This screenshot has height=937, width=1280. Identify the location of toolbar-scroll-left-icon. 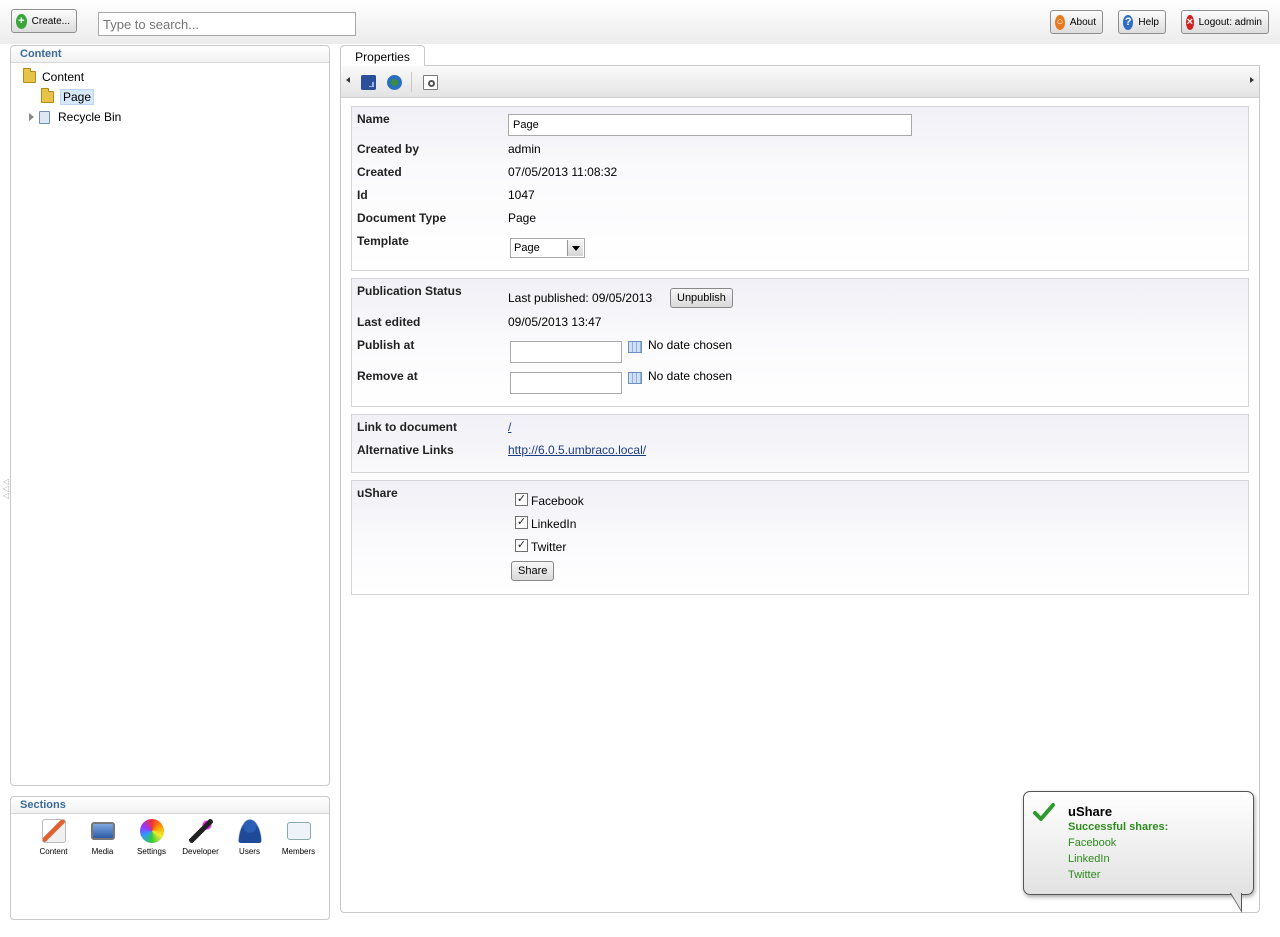
(348, 80).